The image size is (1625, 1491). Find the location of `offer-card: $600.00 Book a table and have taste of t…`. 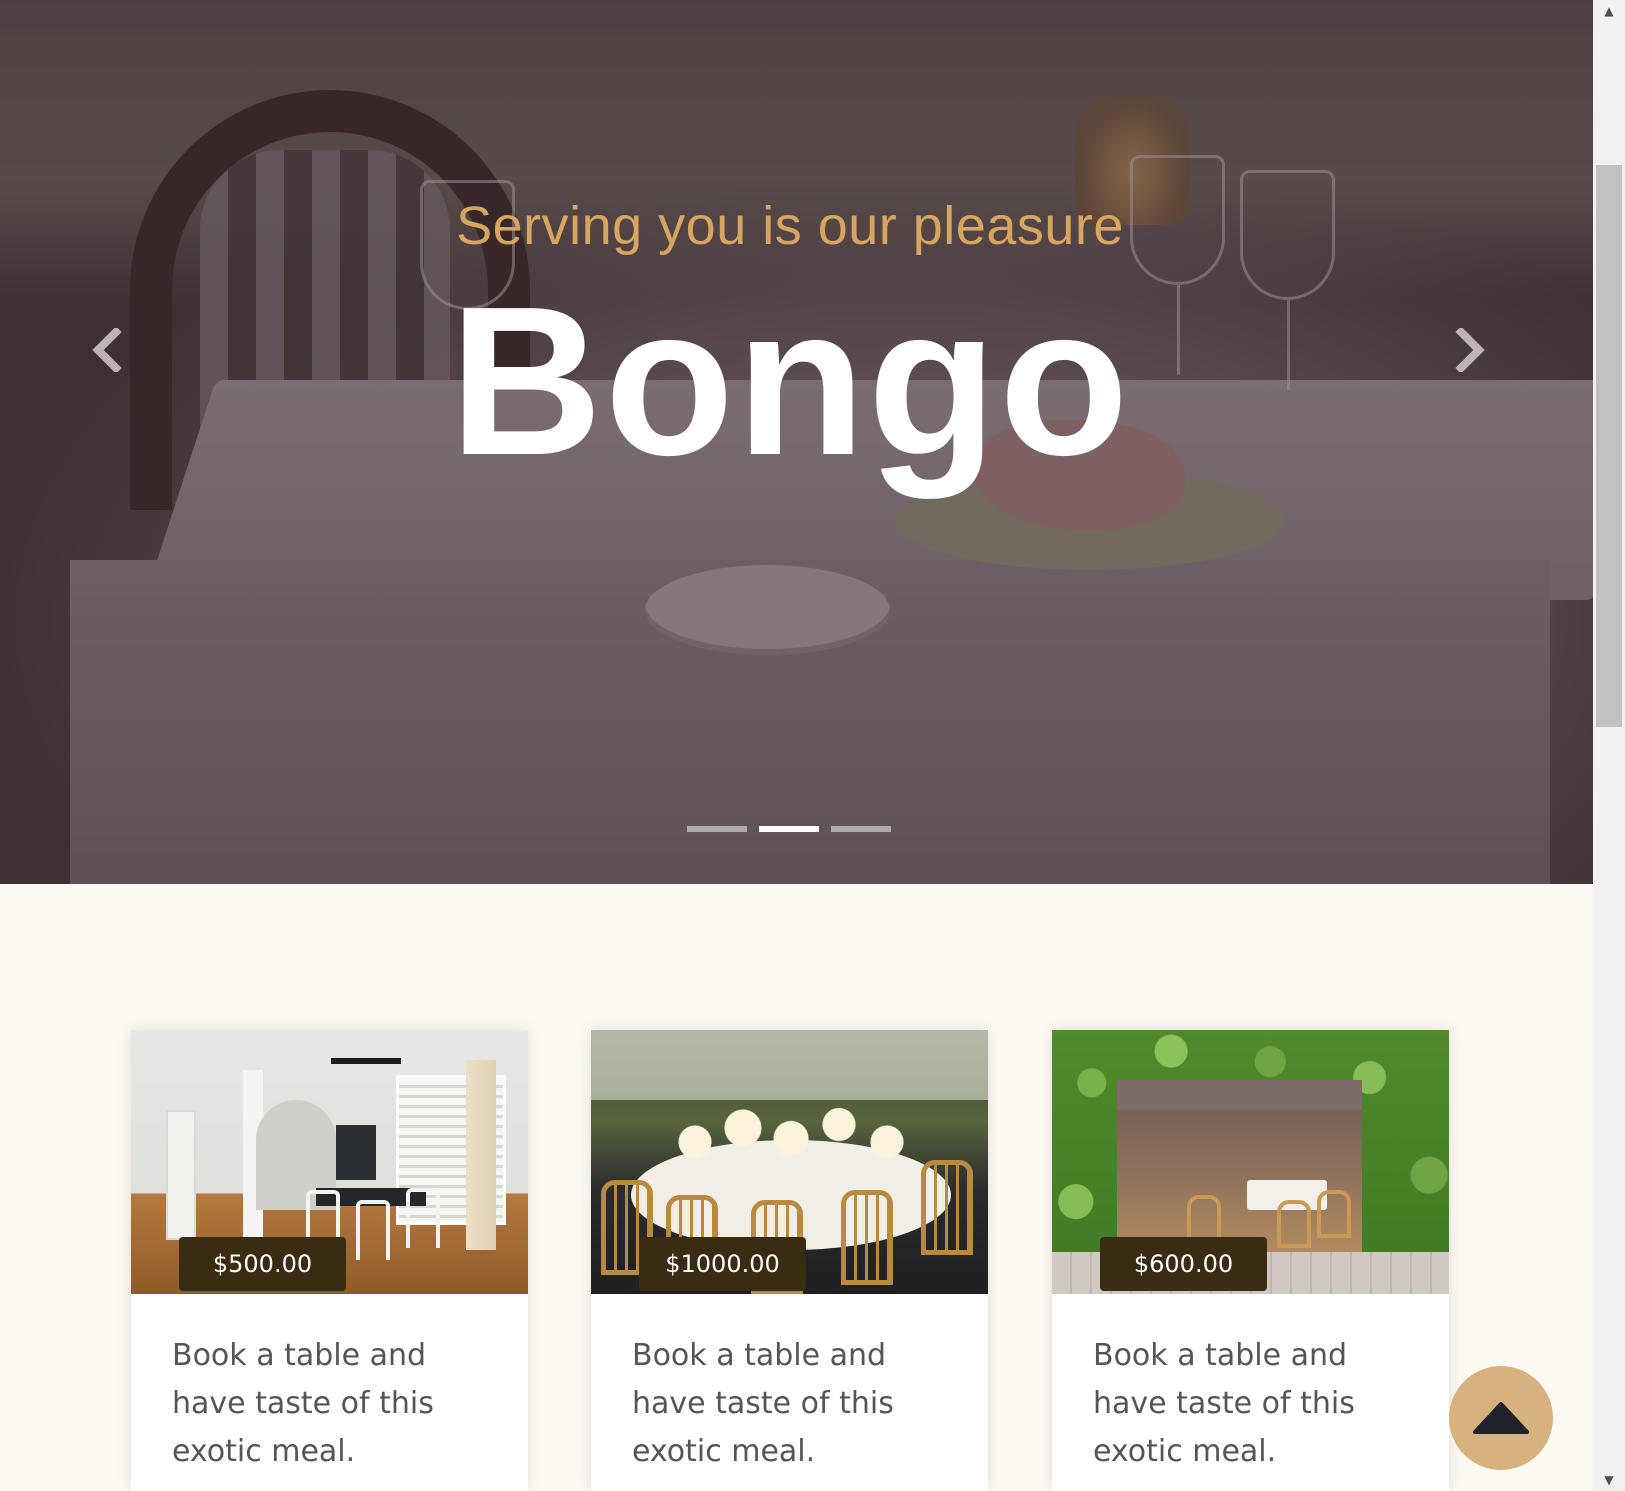

offer-card: $600.00 Book a table and have taste of t… is located at coordinates (1250, 1260).